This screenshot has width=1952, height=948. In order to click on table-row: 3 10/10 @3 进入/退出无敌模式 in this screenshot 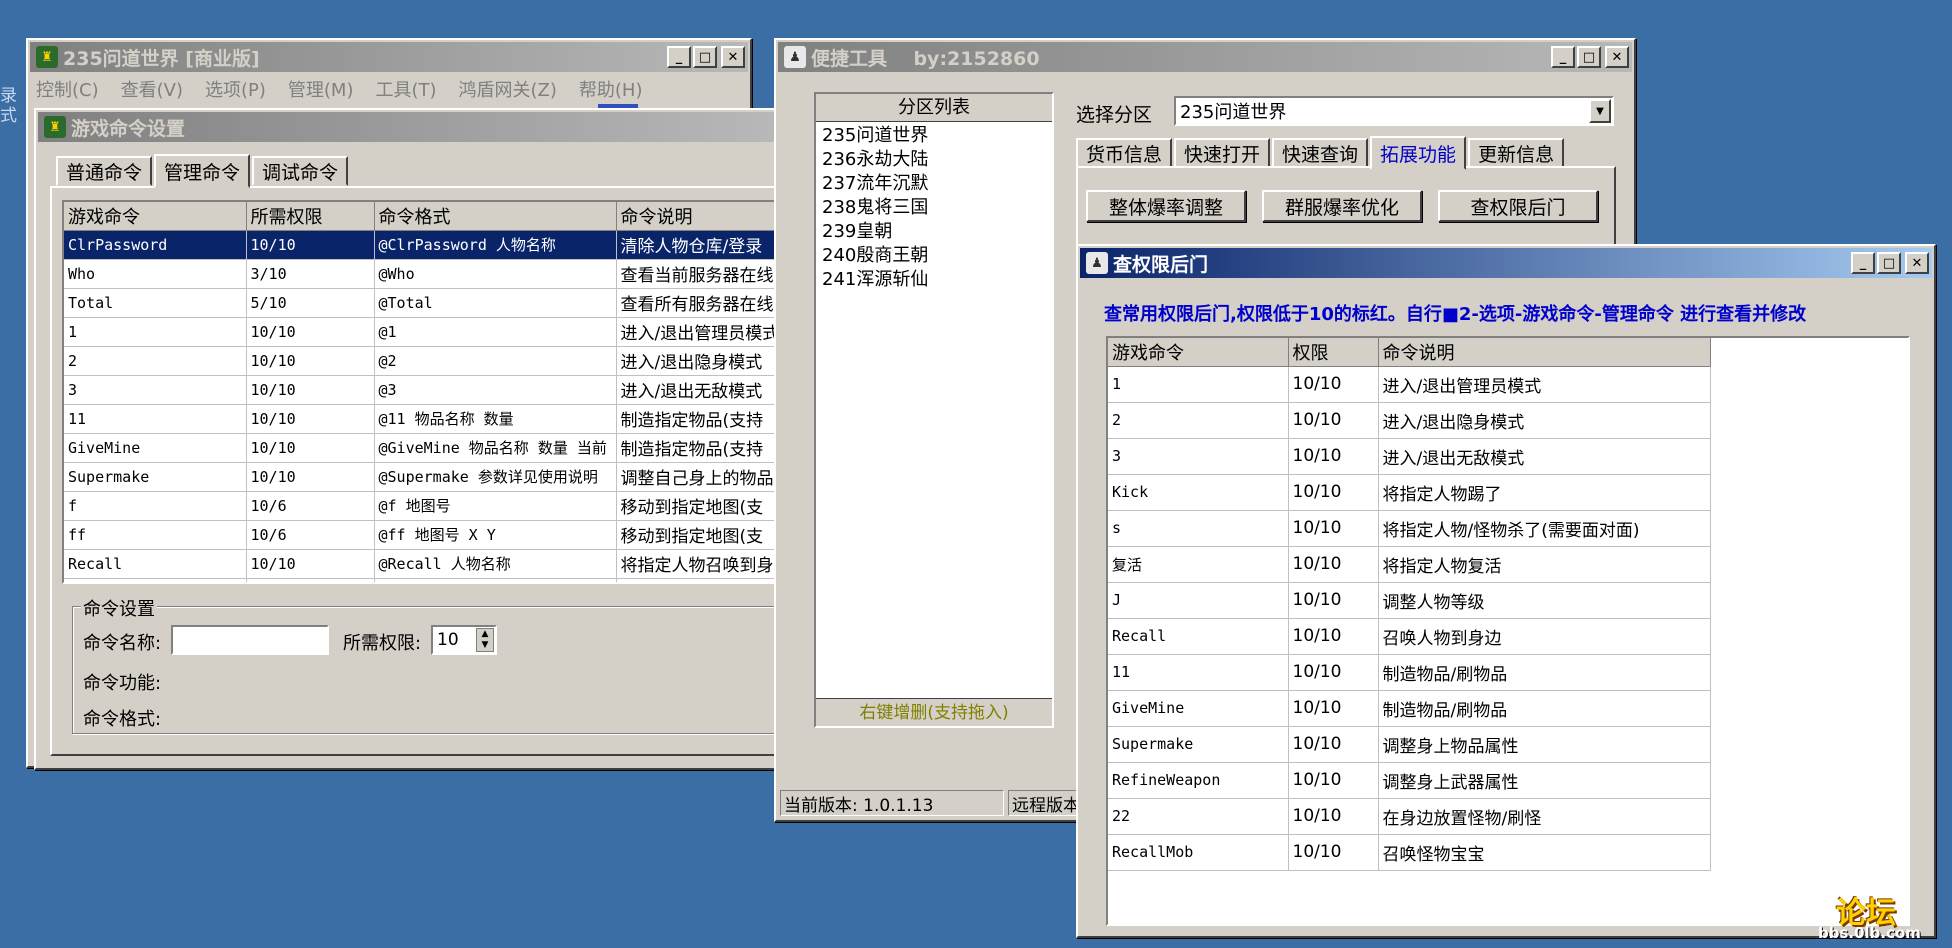, I will do `click(422, 390)`.